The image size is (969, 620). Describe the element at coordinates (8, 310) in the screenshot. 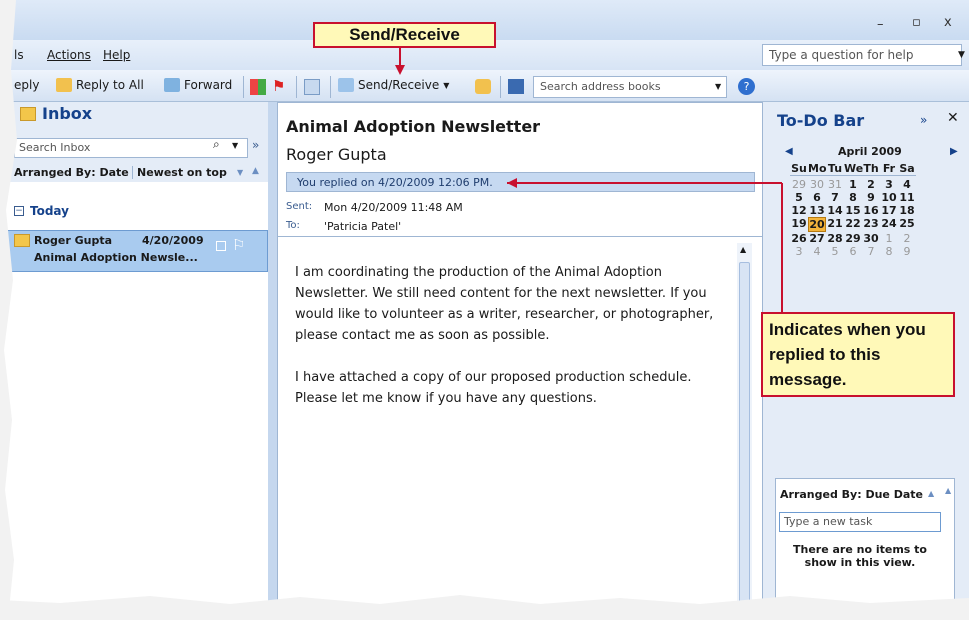

I see `left-torn-edge` at that location.